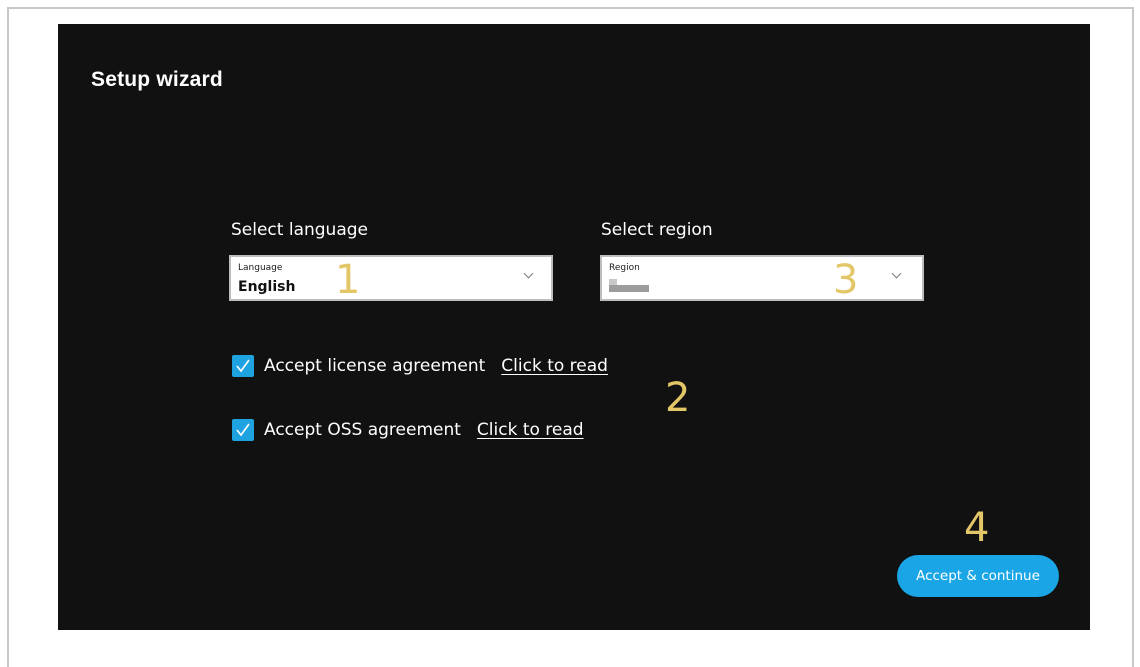 Image resolution: width=1140 pixels, height=667 pixels. What do you see at coordinates (624, 268) in the screenshot?
I see `region-field-label: Region` at bounding box center [624, 268].